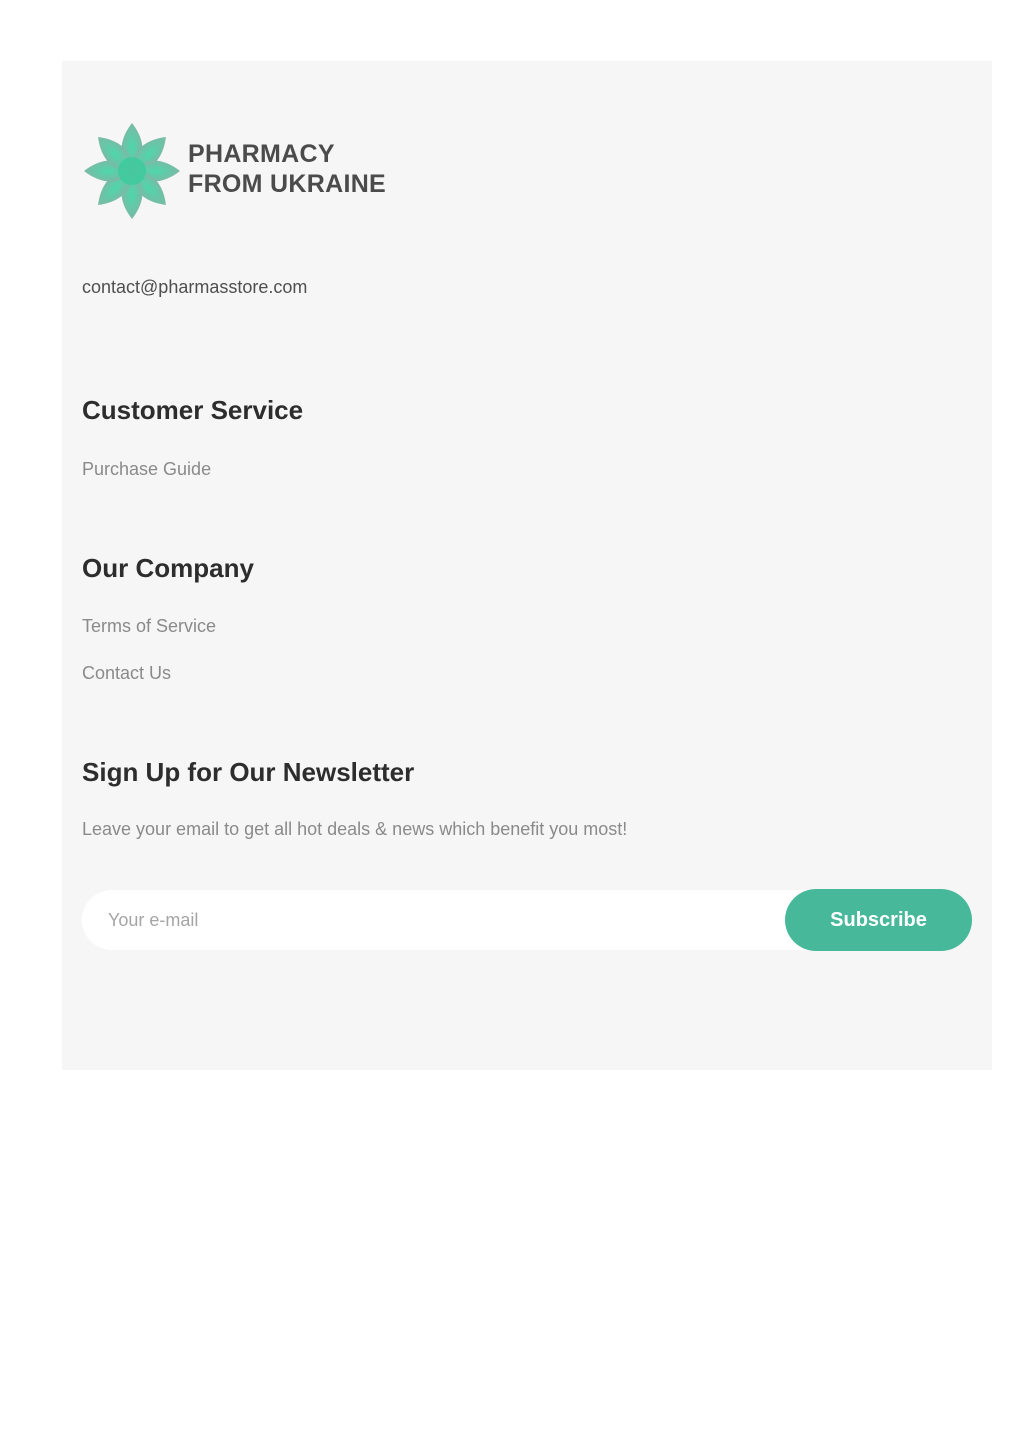 The height and width of the screenshot is (1449, 1024). I want to click on brand-name: PHARMACY FROM UKRAINE, so click(287, 169).